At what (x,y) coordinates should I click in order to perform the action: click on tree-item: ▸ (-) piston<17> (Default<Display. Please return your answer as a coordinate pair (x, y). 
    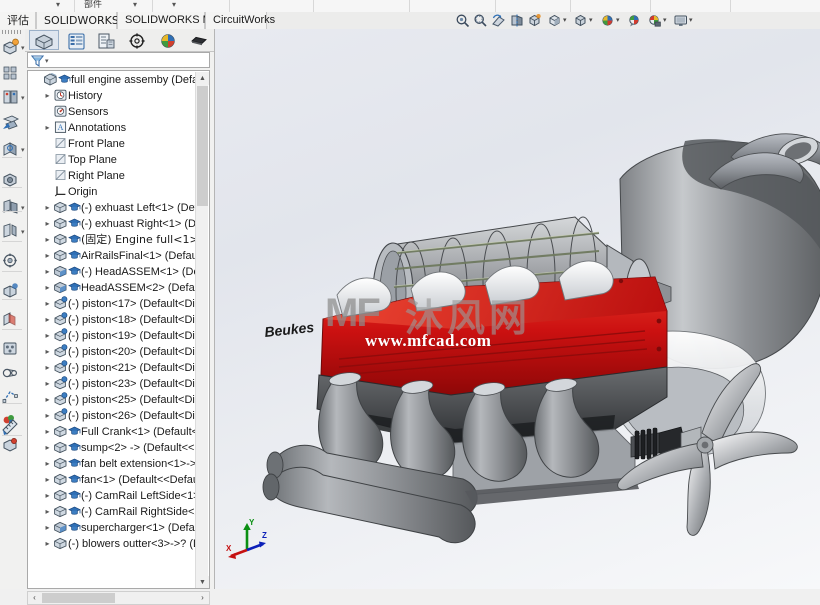
    Looking at the image, I should click on (112, 304).